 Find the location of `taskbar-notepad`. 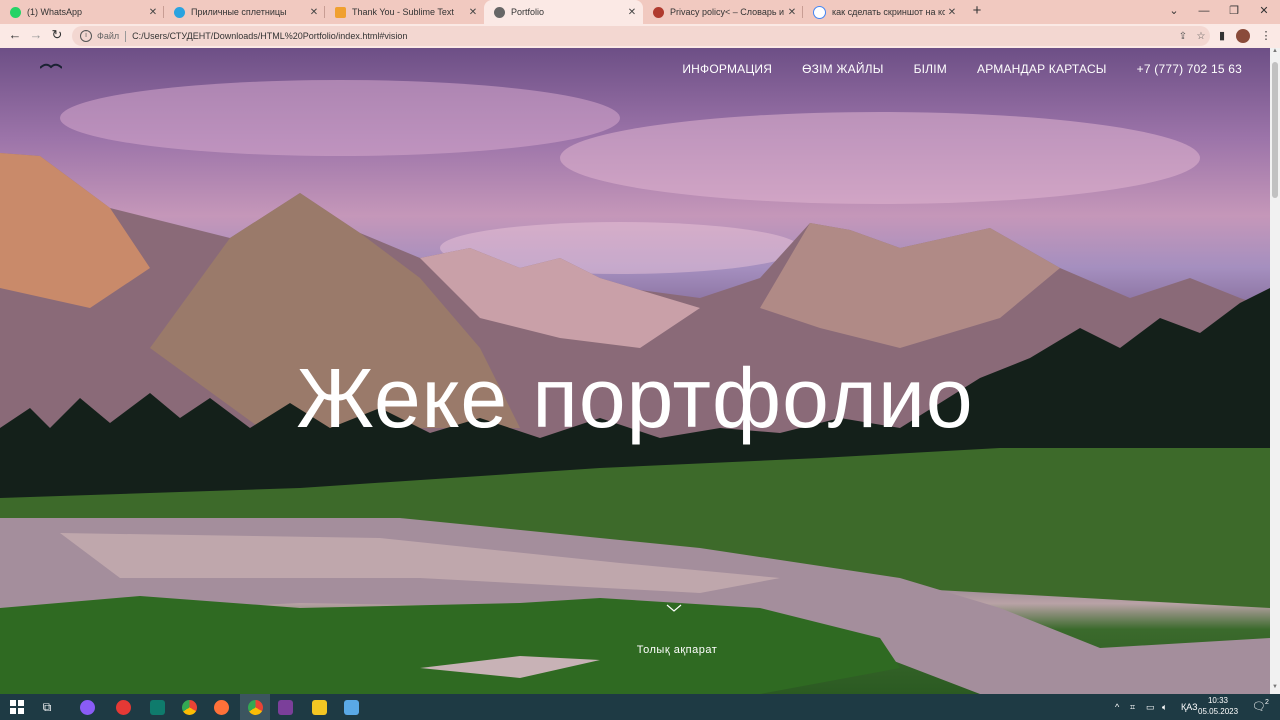

taskbar-notepad is located at coordinates (351, 707).